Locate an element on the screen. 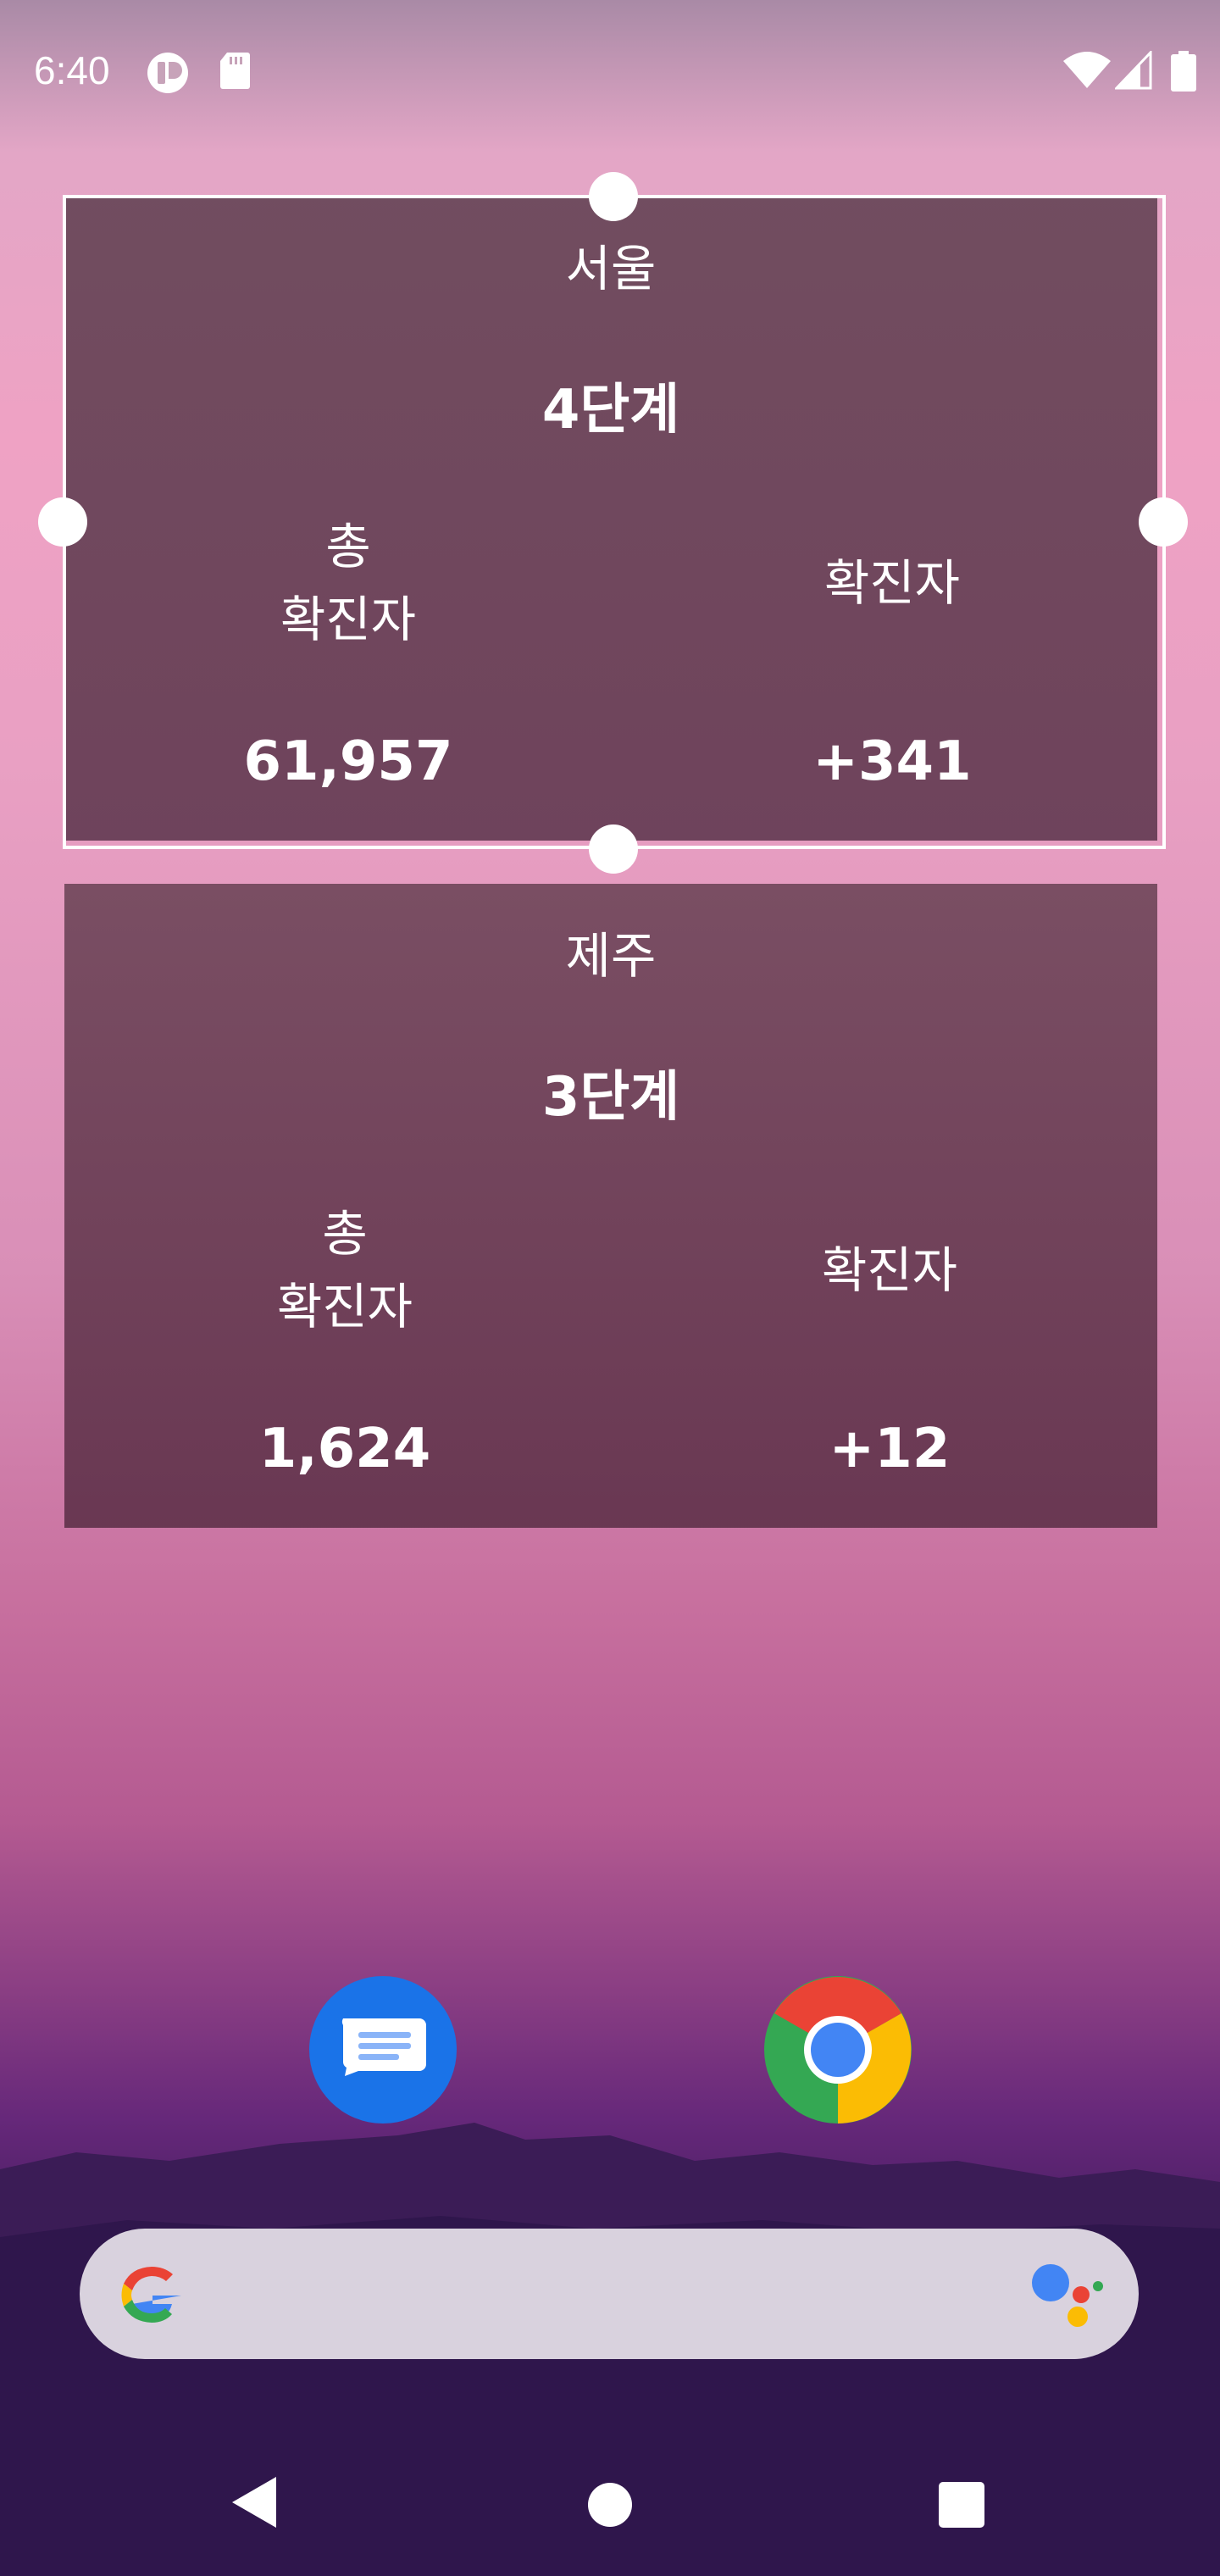 The height and width of the screenshot is (2576, 1220). total-cases-value: 1,624 is located at coordinates (344, 1449).